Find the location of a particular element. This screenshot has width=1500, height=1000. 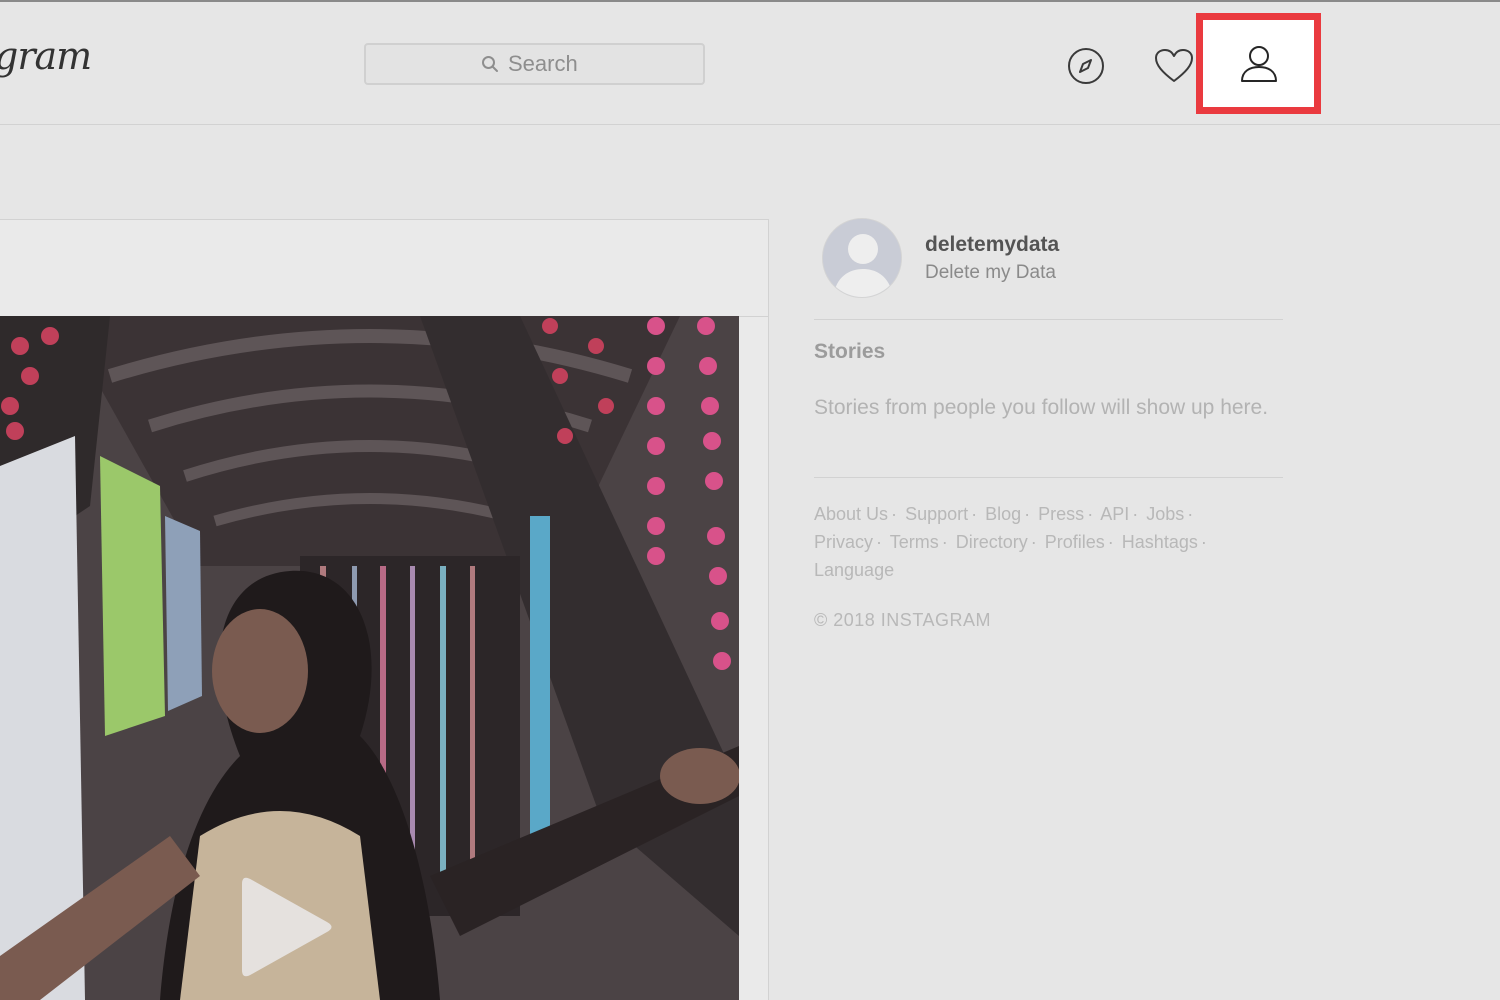

footer-link-support: Support is located at coordinates (936, 514).